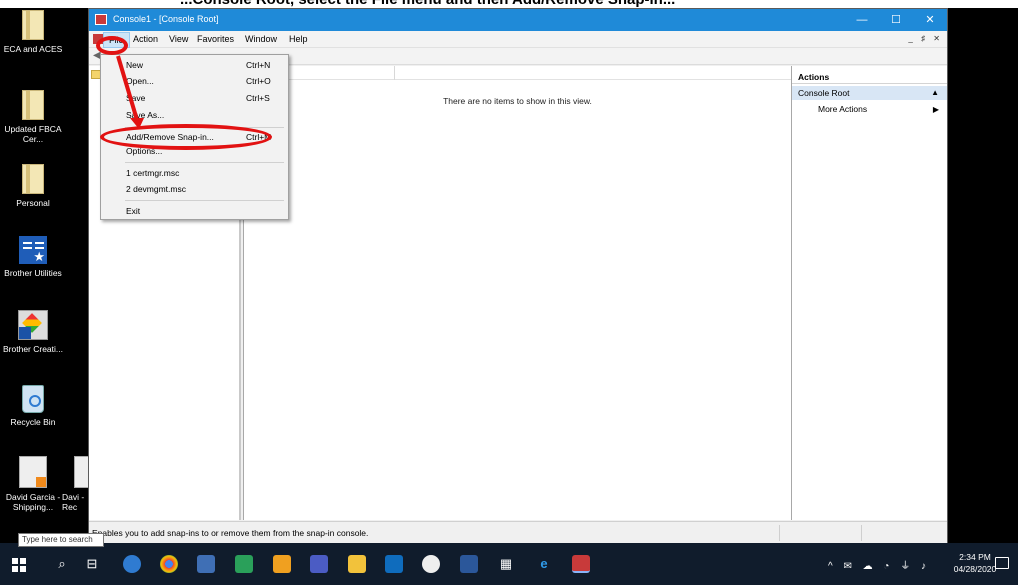 The height and width of the screenshot is (585, 1018). I want to click on annotation-arrow-line, so click(127, 88).